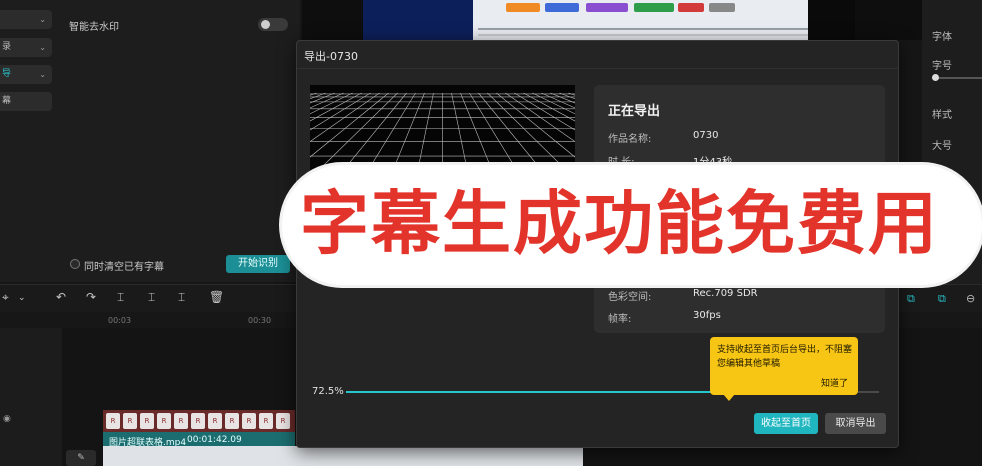  Describe the element at coordinates (634, 111) in the screenshot. I see `export-status-title: 正在导出` at that location.